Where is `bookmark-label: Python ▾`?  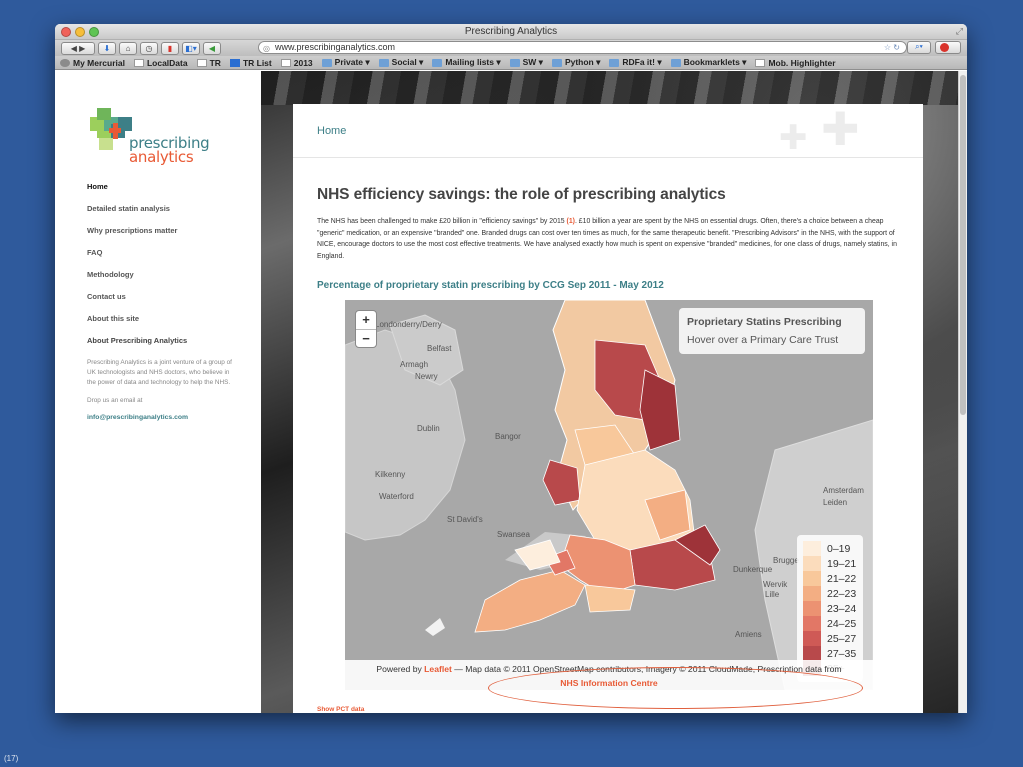
bookmark-label: Python ▾ is located at coordinates (582, 62).